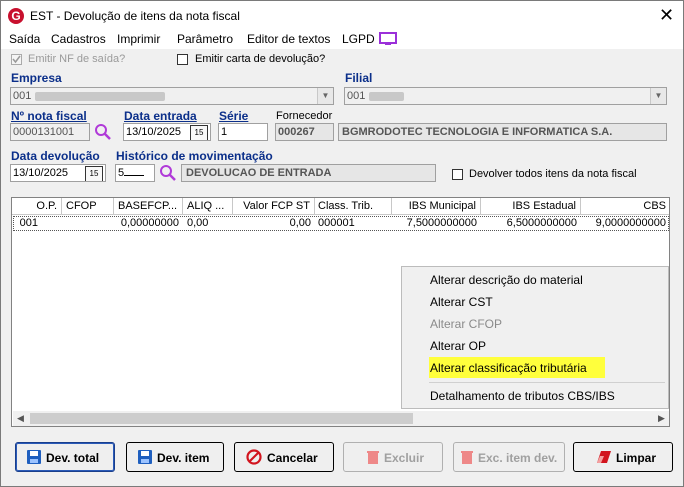  I want to click on data-entrada-label: Data entrada, so click(160, 116).